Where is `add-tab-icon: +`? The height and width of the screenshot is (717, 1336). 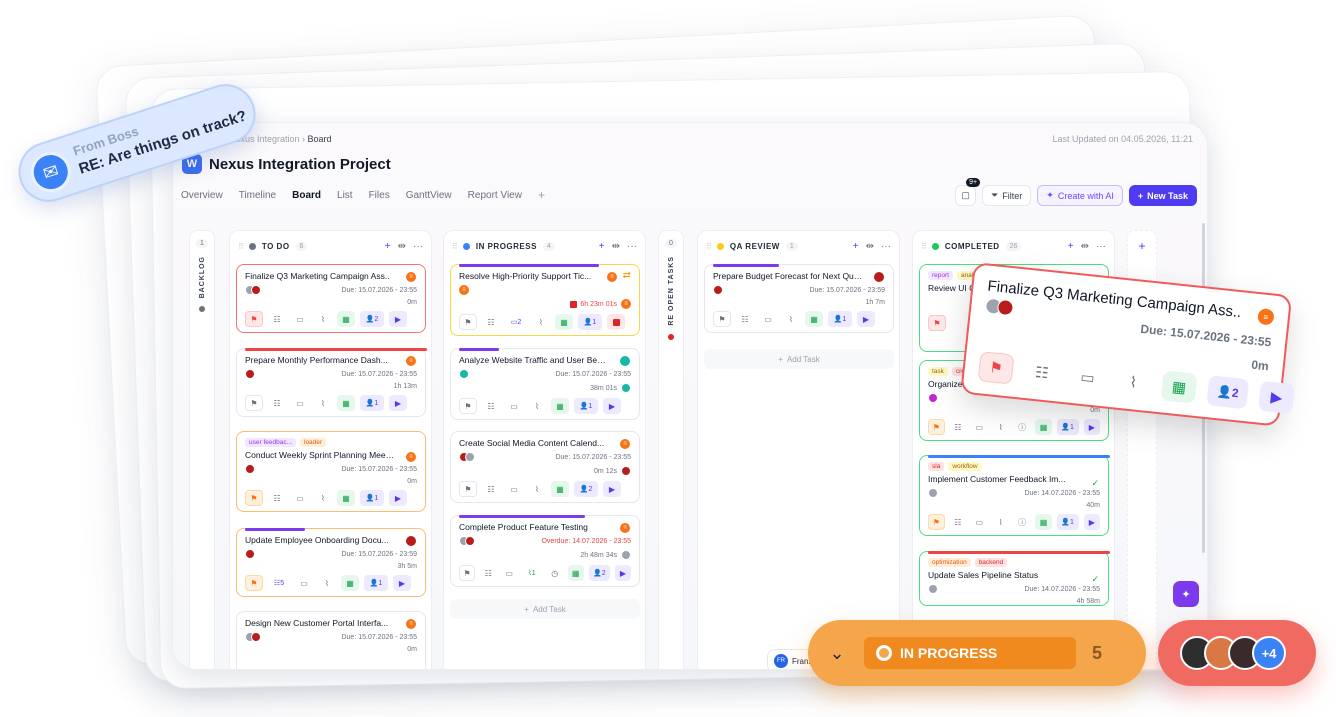
add-tab-icon: + is located at coordinates (541, 195).